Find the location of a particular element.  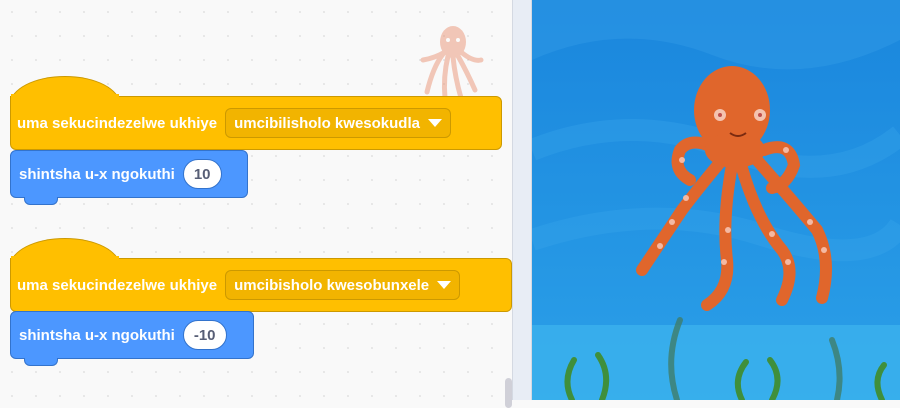

key-dropdown-2: umcibisholo kwesobunxele is located at coordinates (343, 285).